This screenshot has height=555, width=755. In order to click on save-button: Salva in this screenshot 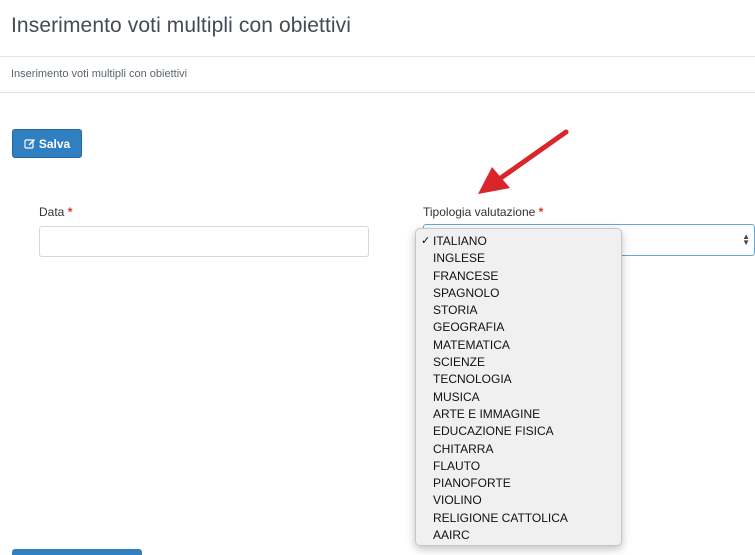, I will do `click(47, 143)`.